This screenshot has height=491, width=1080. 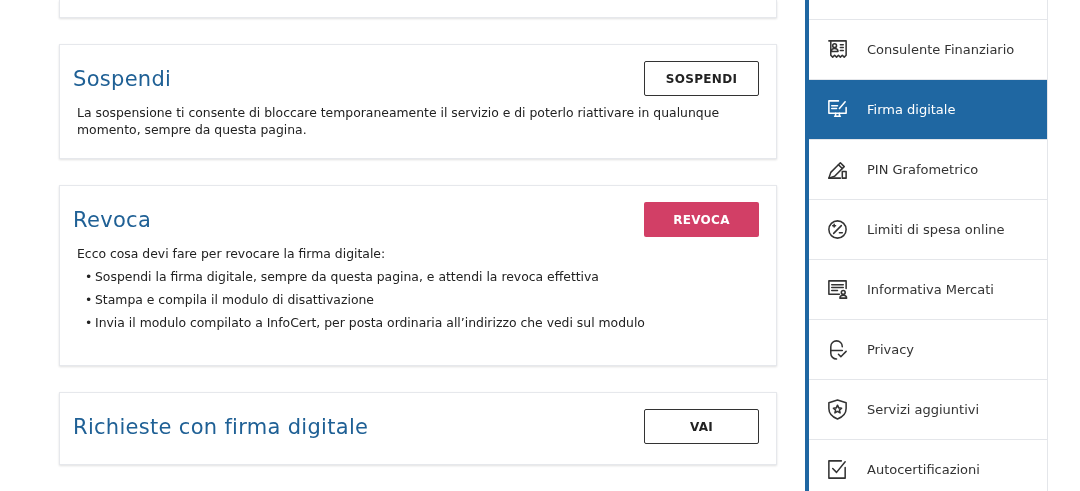 What do you see at coordinates (701, 219) in the screenshot?
I see `action-button: REVOCA` at bounding box center [701, 219].